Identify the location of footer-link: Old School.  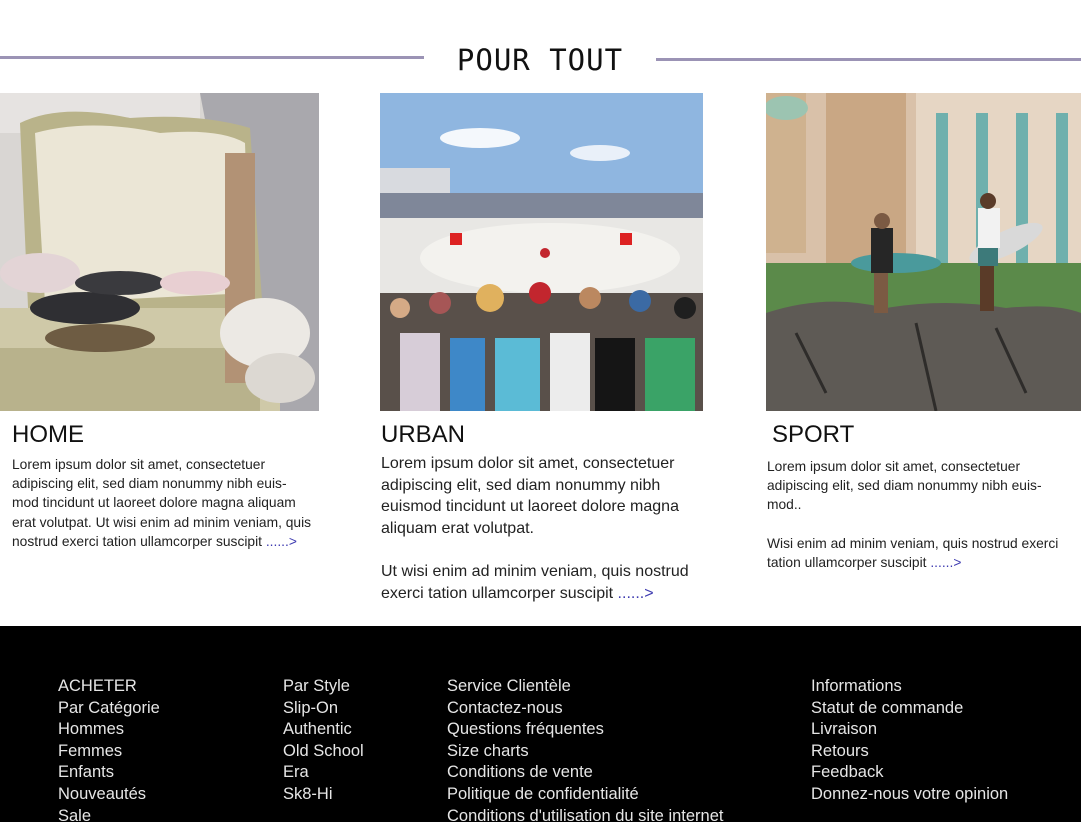
(323, 752).